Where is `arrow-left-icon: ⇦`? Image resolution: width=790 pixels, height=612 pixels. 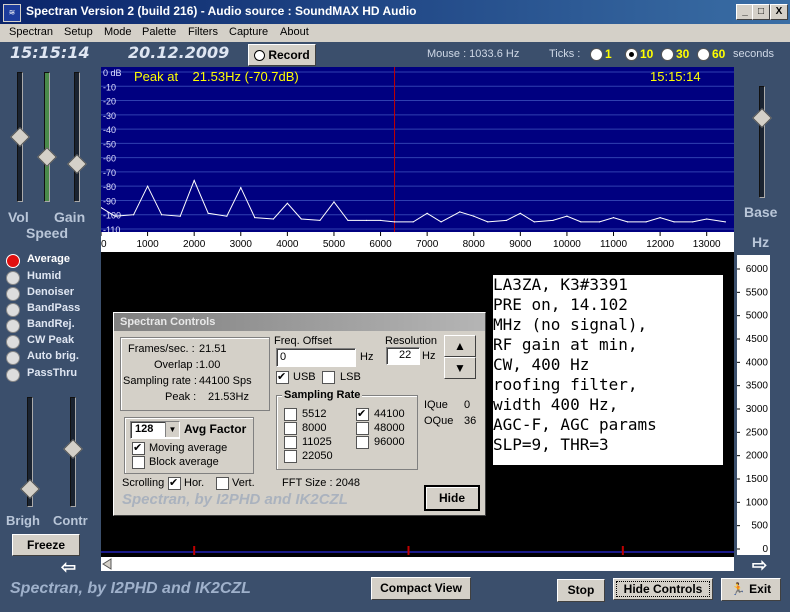 arrow-left-icon: ⇦ is located at coordinates (68, 567).